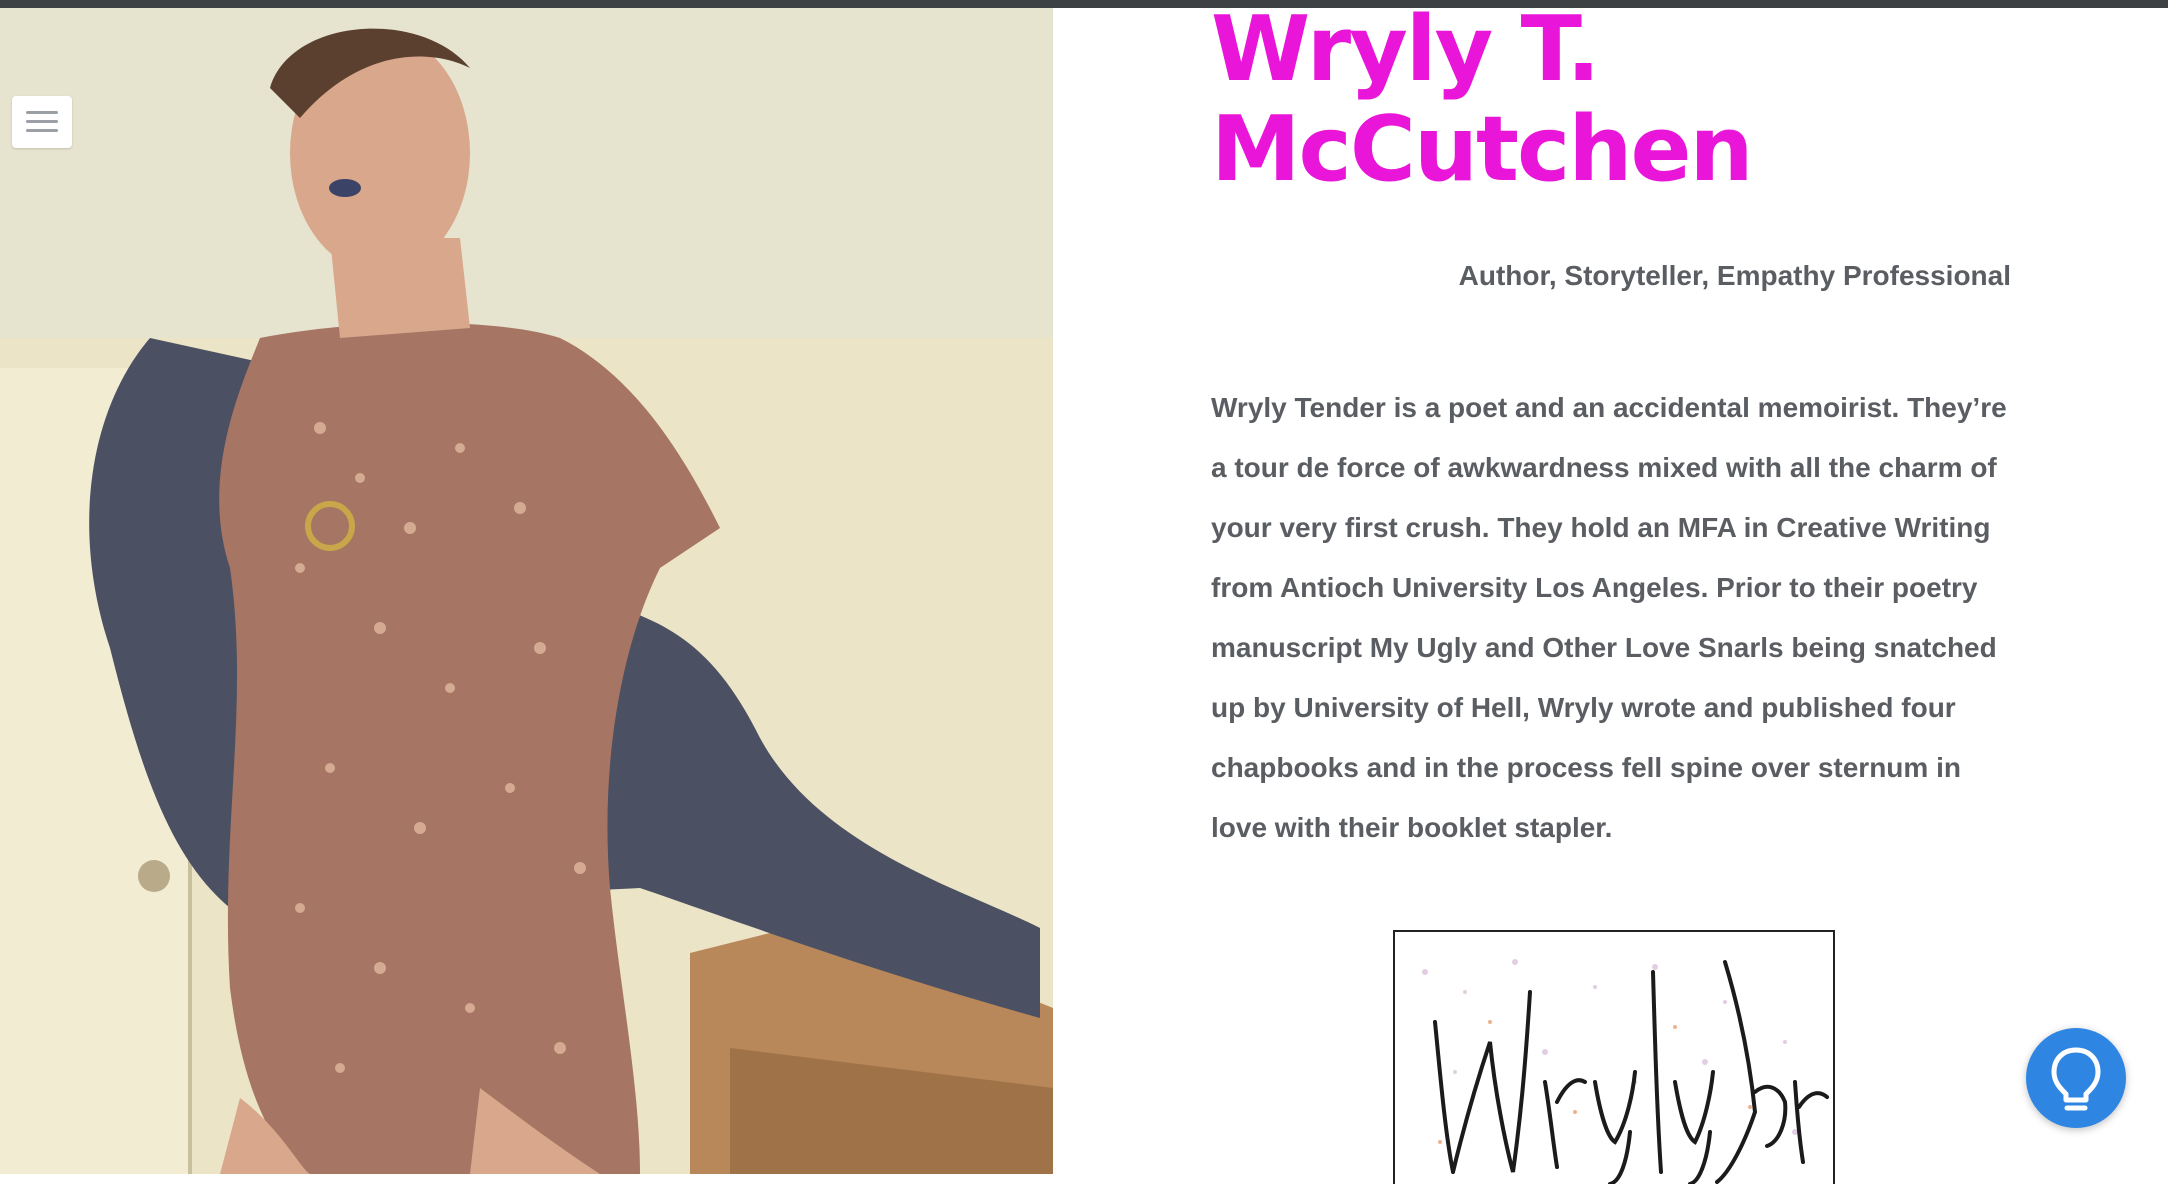 The width and height of the screenshot is (2168, 1184). I want to click on help-button, so click(2076, 1078).